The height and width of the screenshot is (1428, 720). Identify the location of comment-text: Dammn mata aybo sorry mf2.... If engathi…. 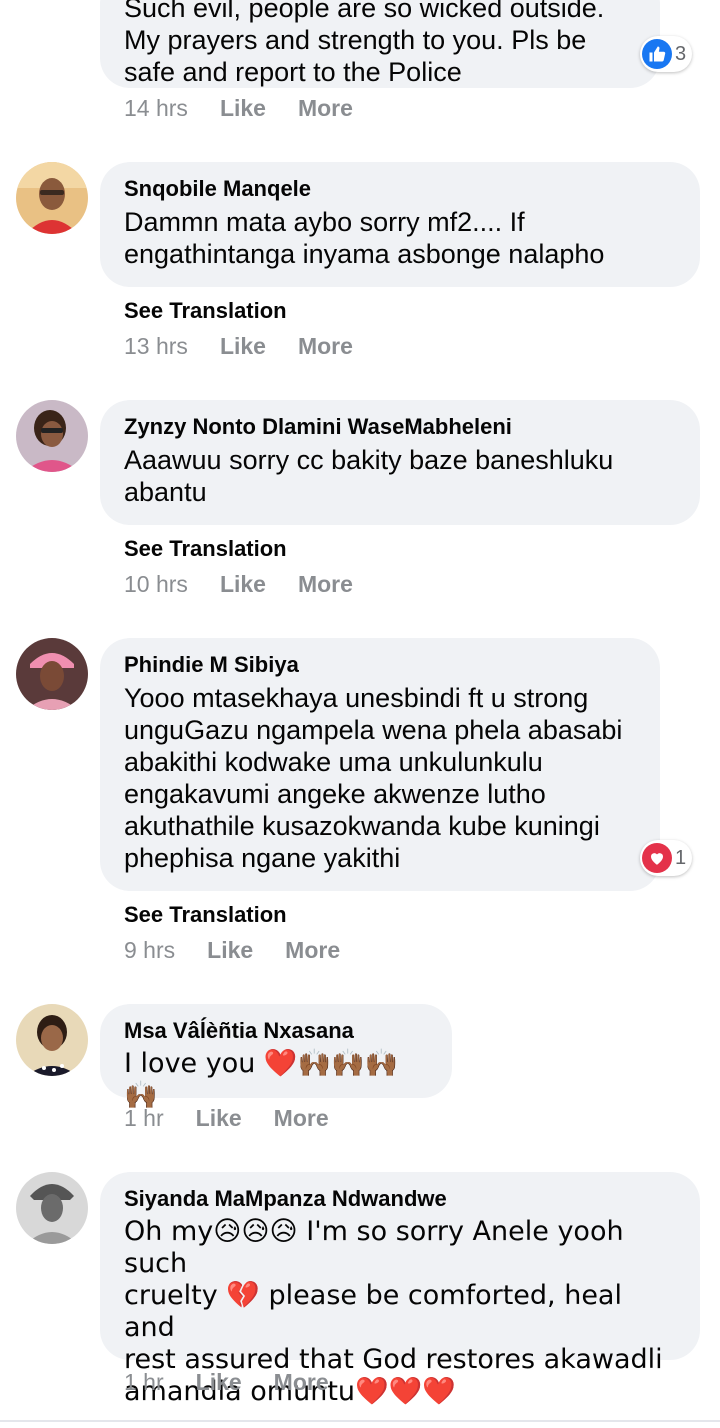
(364, 238).